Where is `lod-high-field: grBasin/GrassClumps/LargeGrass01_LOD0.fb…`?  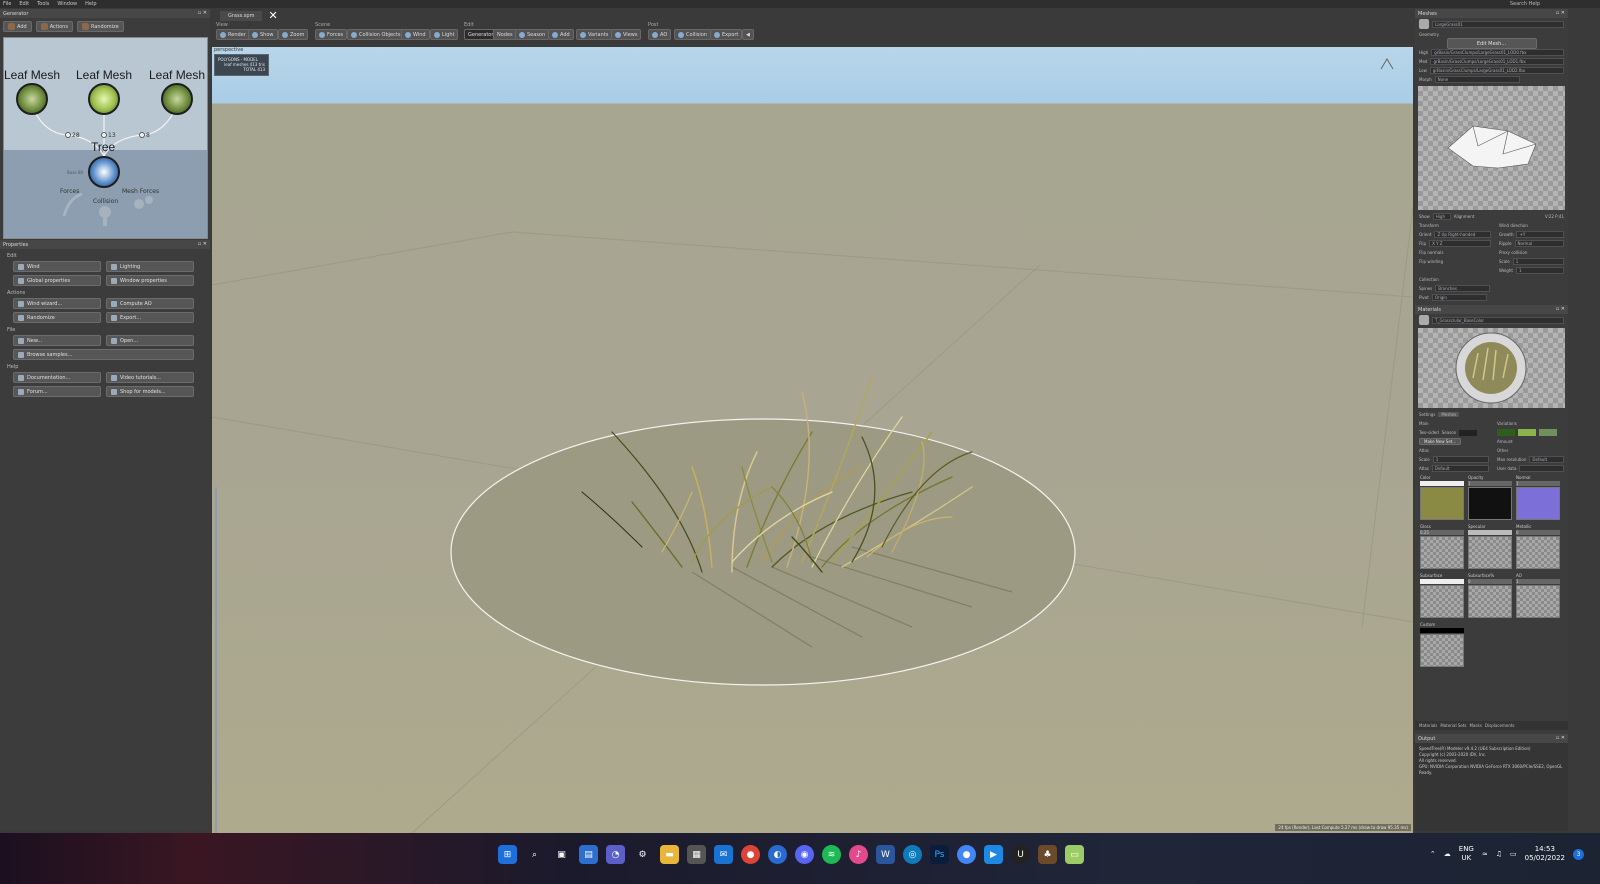
lod-high-field: grBasin/GrassClumps/LargeGrass01_LOD0.fb… is located at coordinates (1497, 52).